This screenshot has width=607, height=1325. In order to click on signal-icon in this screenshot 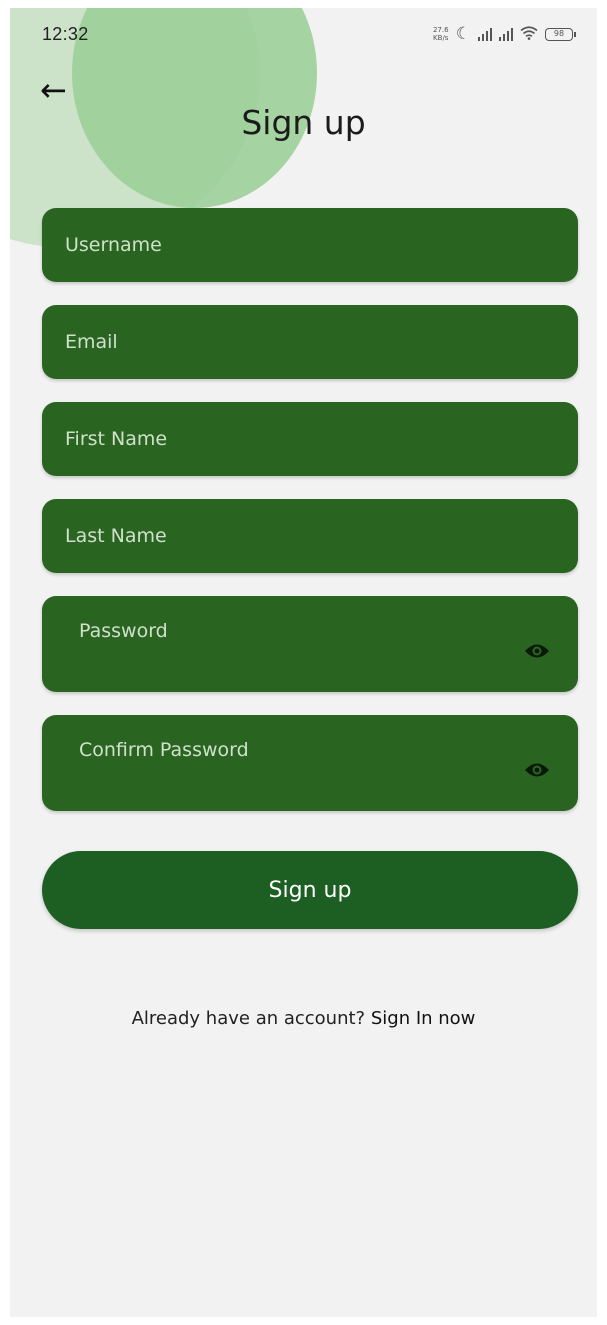, I will do `click(485, 34)`.